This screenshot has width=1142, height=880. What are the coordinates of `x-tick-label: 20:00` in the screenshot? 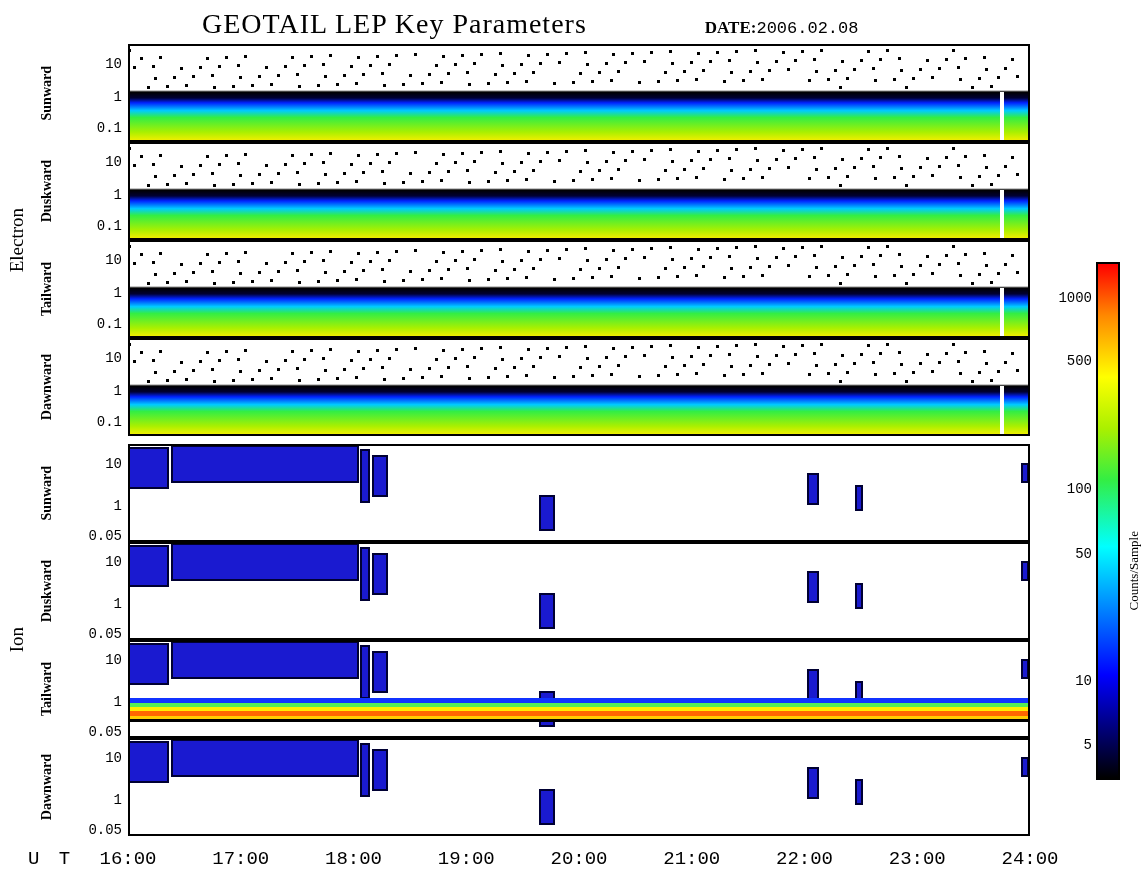 It's located at (579, 859).